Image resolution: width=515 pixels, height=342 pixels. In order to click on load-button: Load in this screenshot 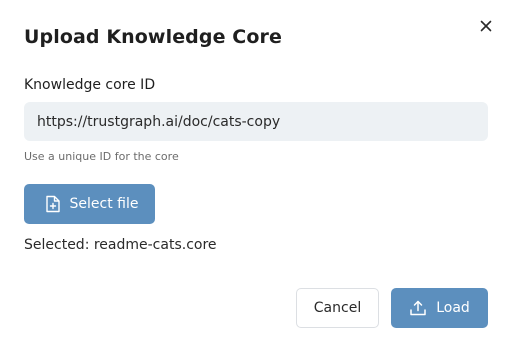, I will do `click(439, 308)`.